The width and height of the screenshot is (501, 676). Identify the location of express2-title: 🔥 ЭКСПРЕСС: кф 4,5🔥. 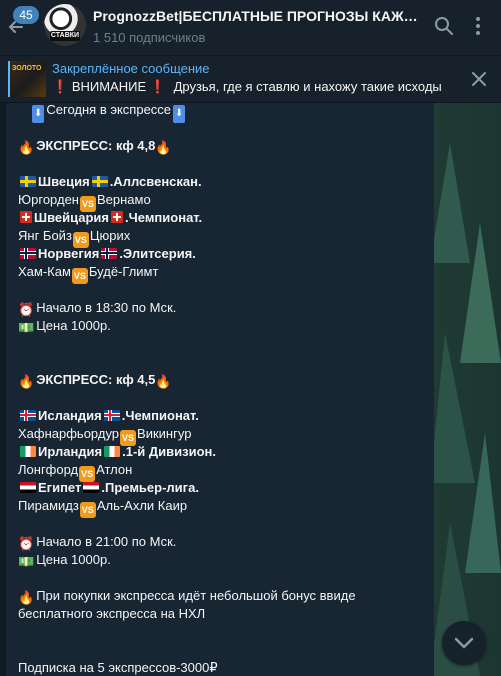
(96, 381).